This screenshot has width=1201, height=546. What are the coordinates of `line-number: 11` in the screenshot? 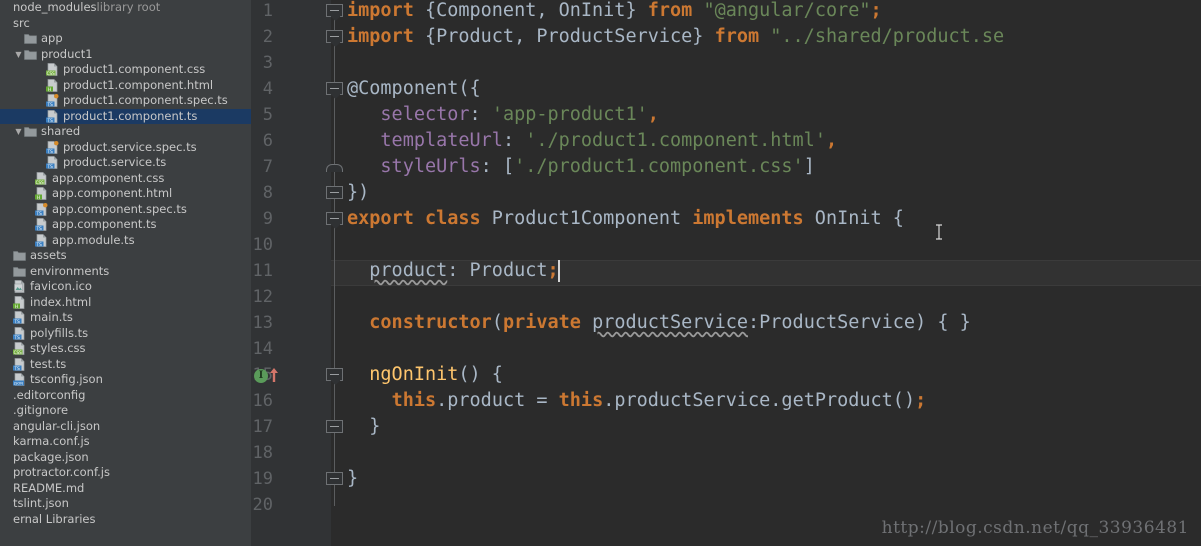 It's located at (262, 271).